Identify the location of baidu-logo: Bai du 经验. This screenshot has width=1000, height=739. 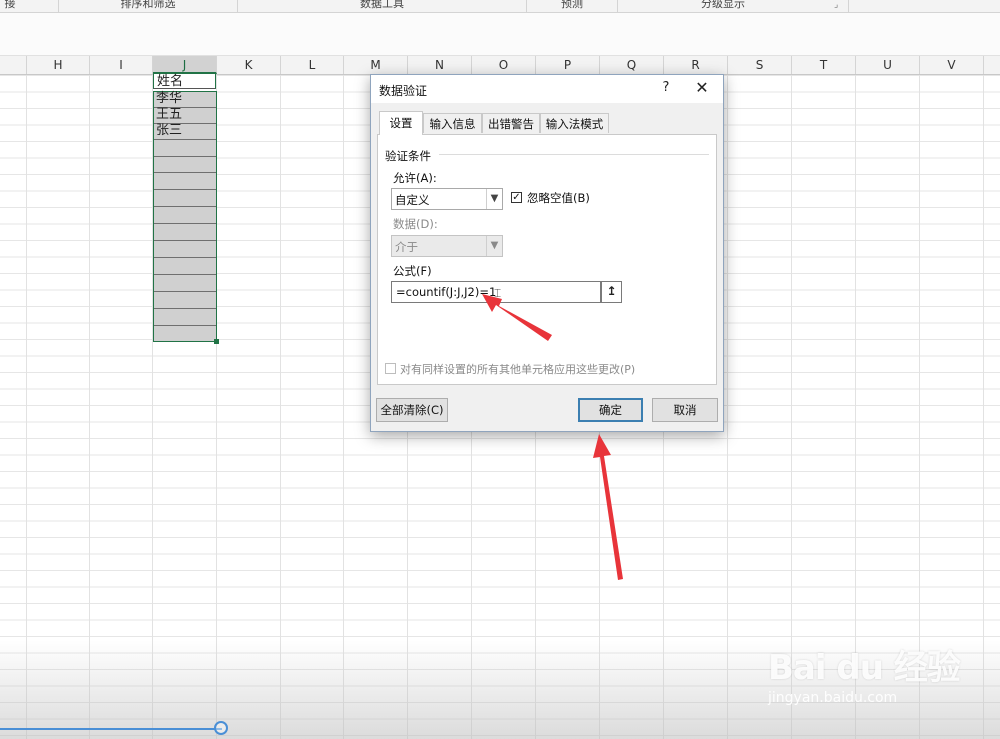
(864, 668).